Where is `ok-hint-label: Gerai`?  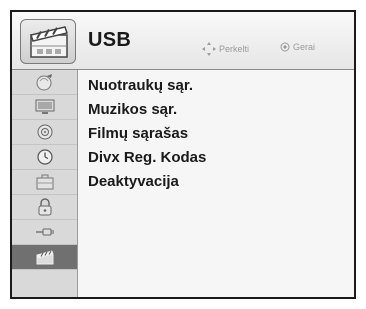
ok-hint-label: Gerai is located at coordinates (304, 47).